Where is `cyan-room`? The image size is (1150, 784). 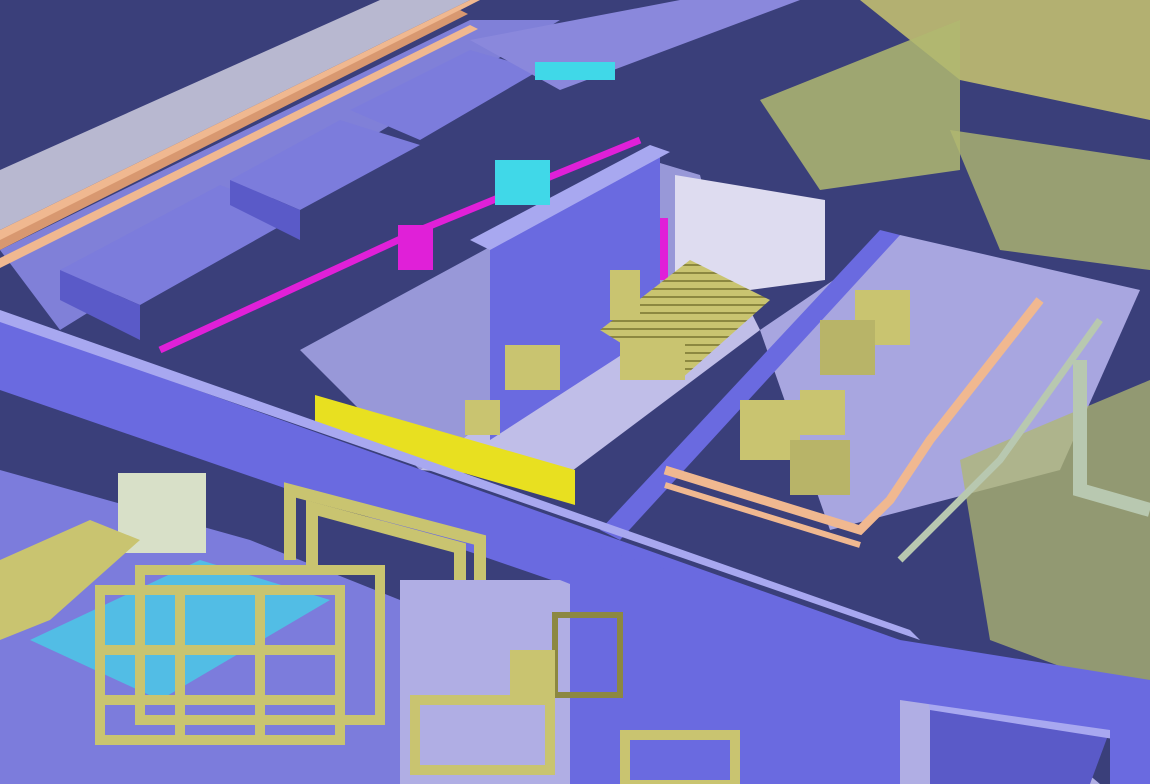 cyan-room is located at coordinates (522, 182).